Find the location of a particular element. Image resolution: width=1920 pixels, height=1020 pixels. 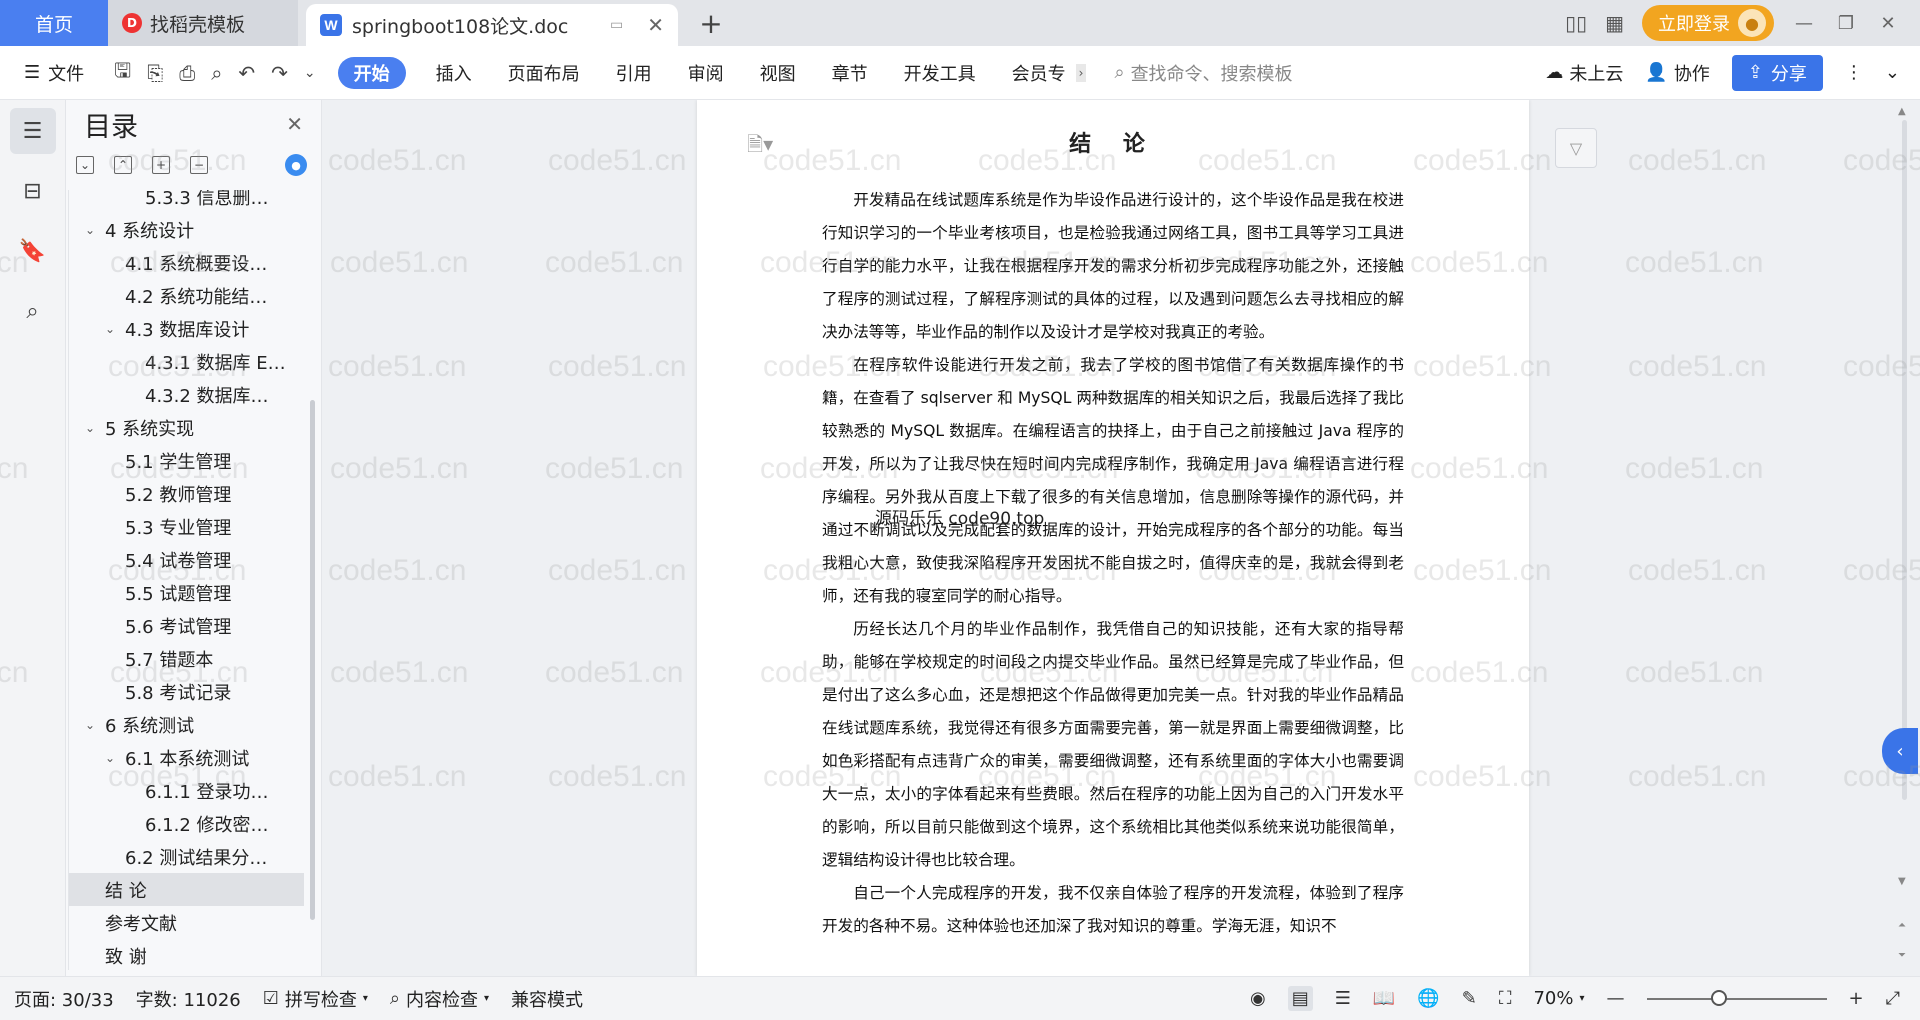

content-check-button: ⌕ 内容检查 ▾ is located at coordinates (439, 999).